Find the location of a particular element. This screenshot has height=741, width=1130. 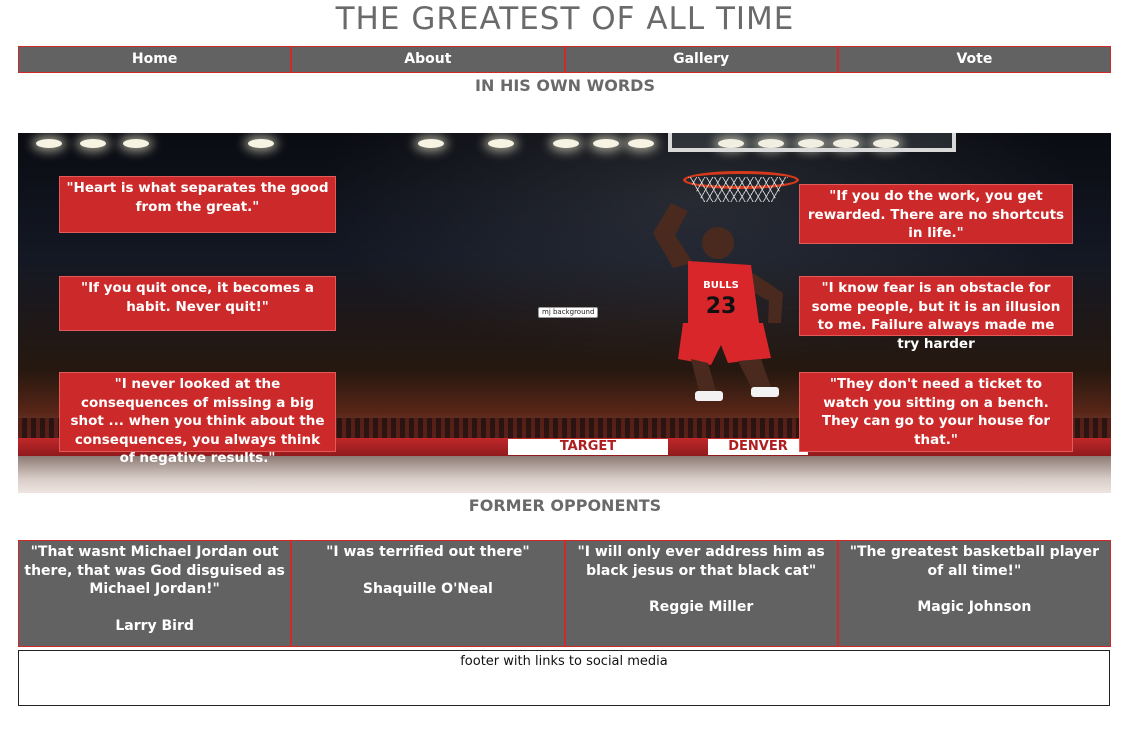

target-sign: TARGET is located at coordinates (588, 447).